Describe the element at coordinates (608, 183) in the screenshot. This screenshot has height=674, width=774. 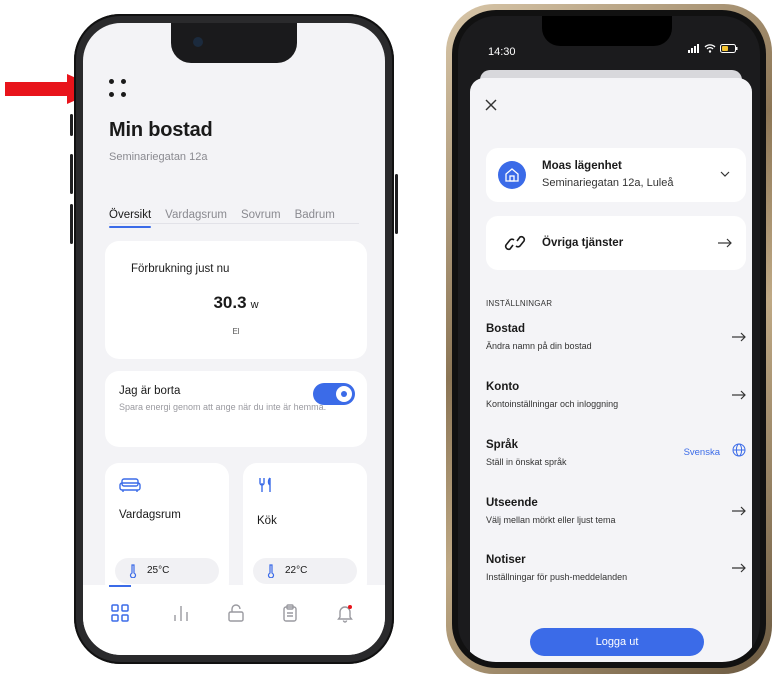
I see `home-address: Seminariegatan 12a, Luleå` at that location.